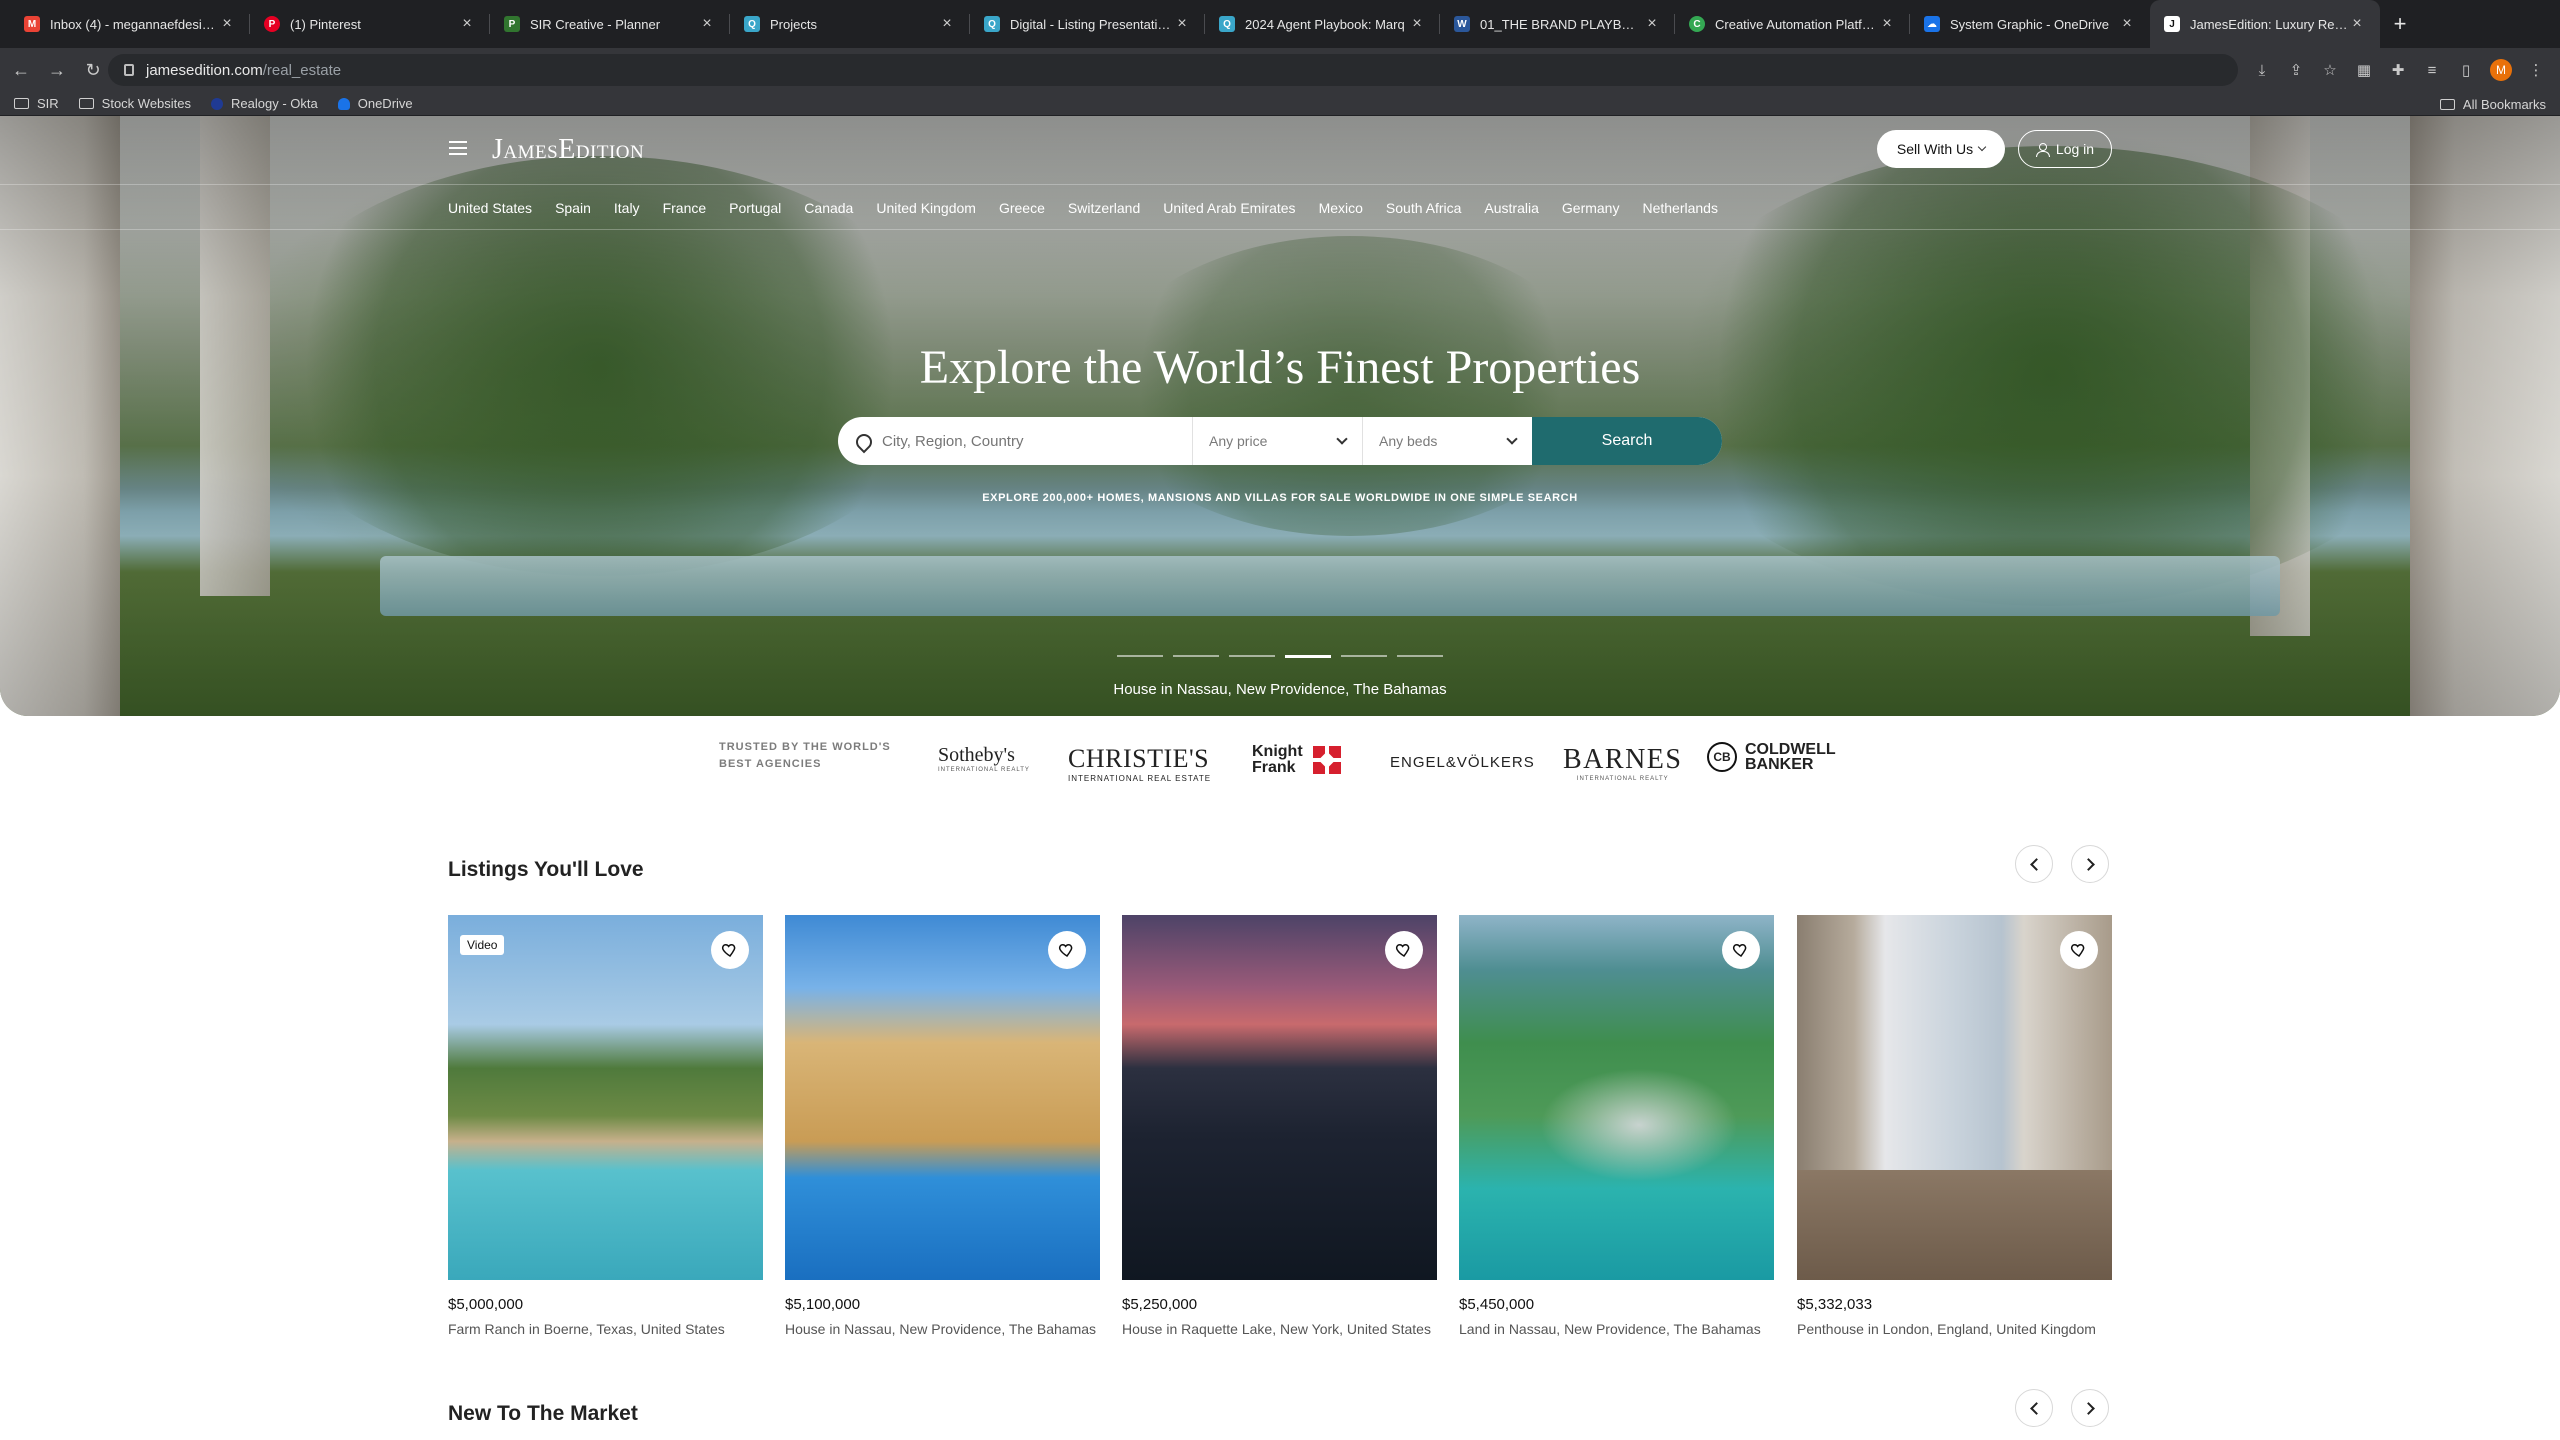 This screenshot has height=1440, width=2560. Describe the element at coordinates (2296, 70) in the screenshot. I see `share-icon: ⇪` at that location.